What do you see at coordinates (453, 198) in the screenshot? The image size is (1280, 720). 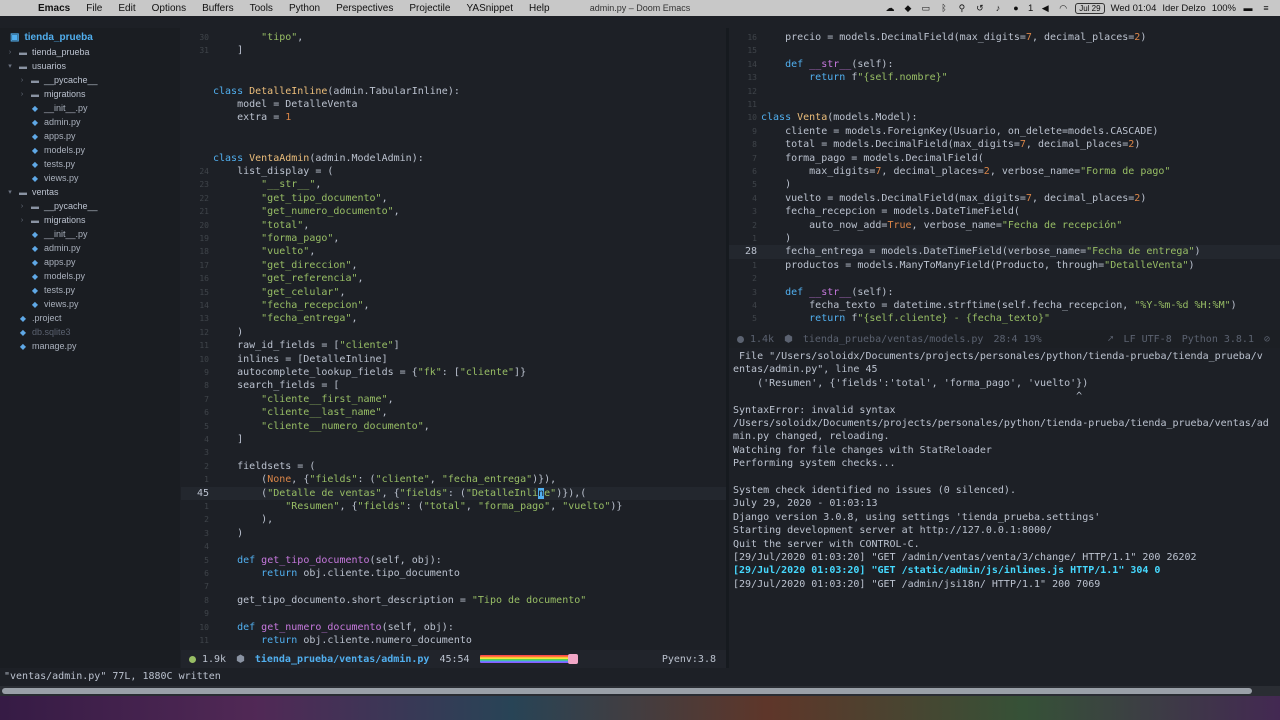 I see `code-line: 22 "get_tipo_documento",` at bounding box center [453, 198].